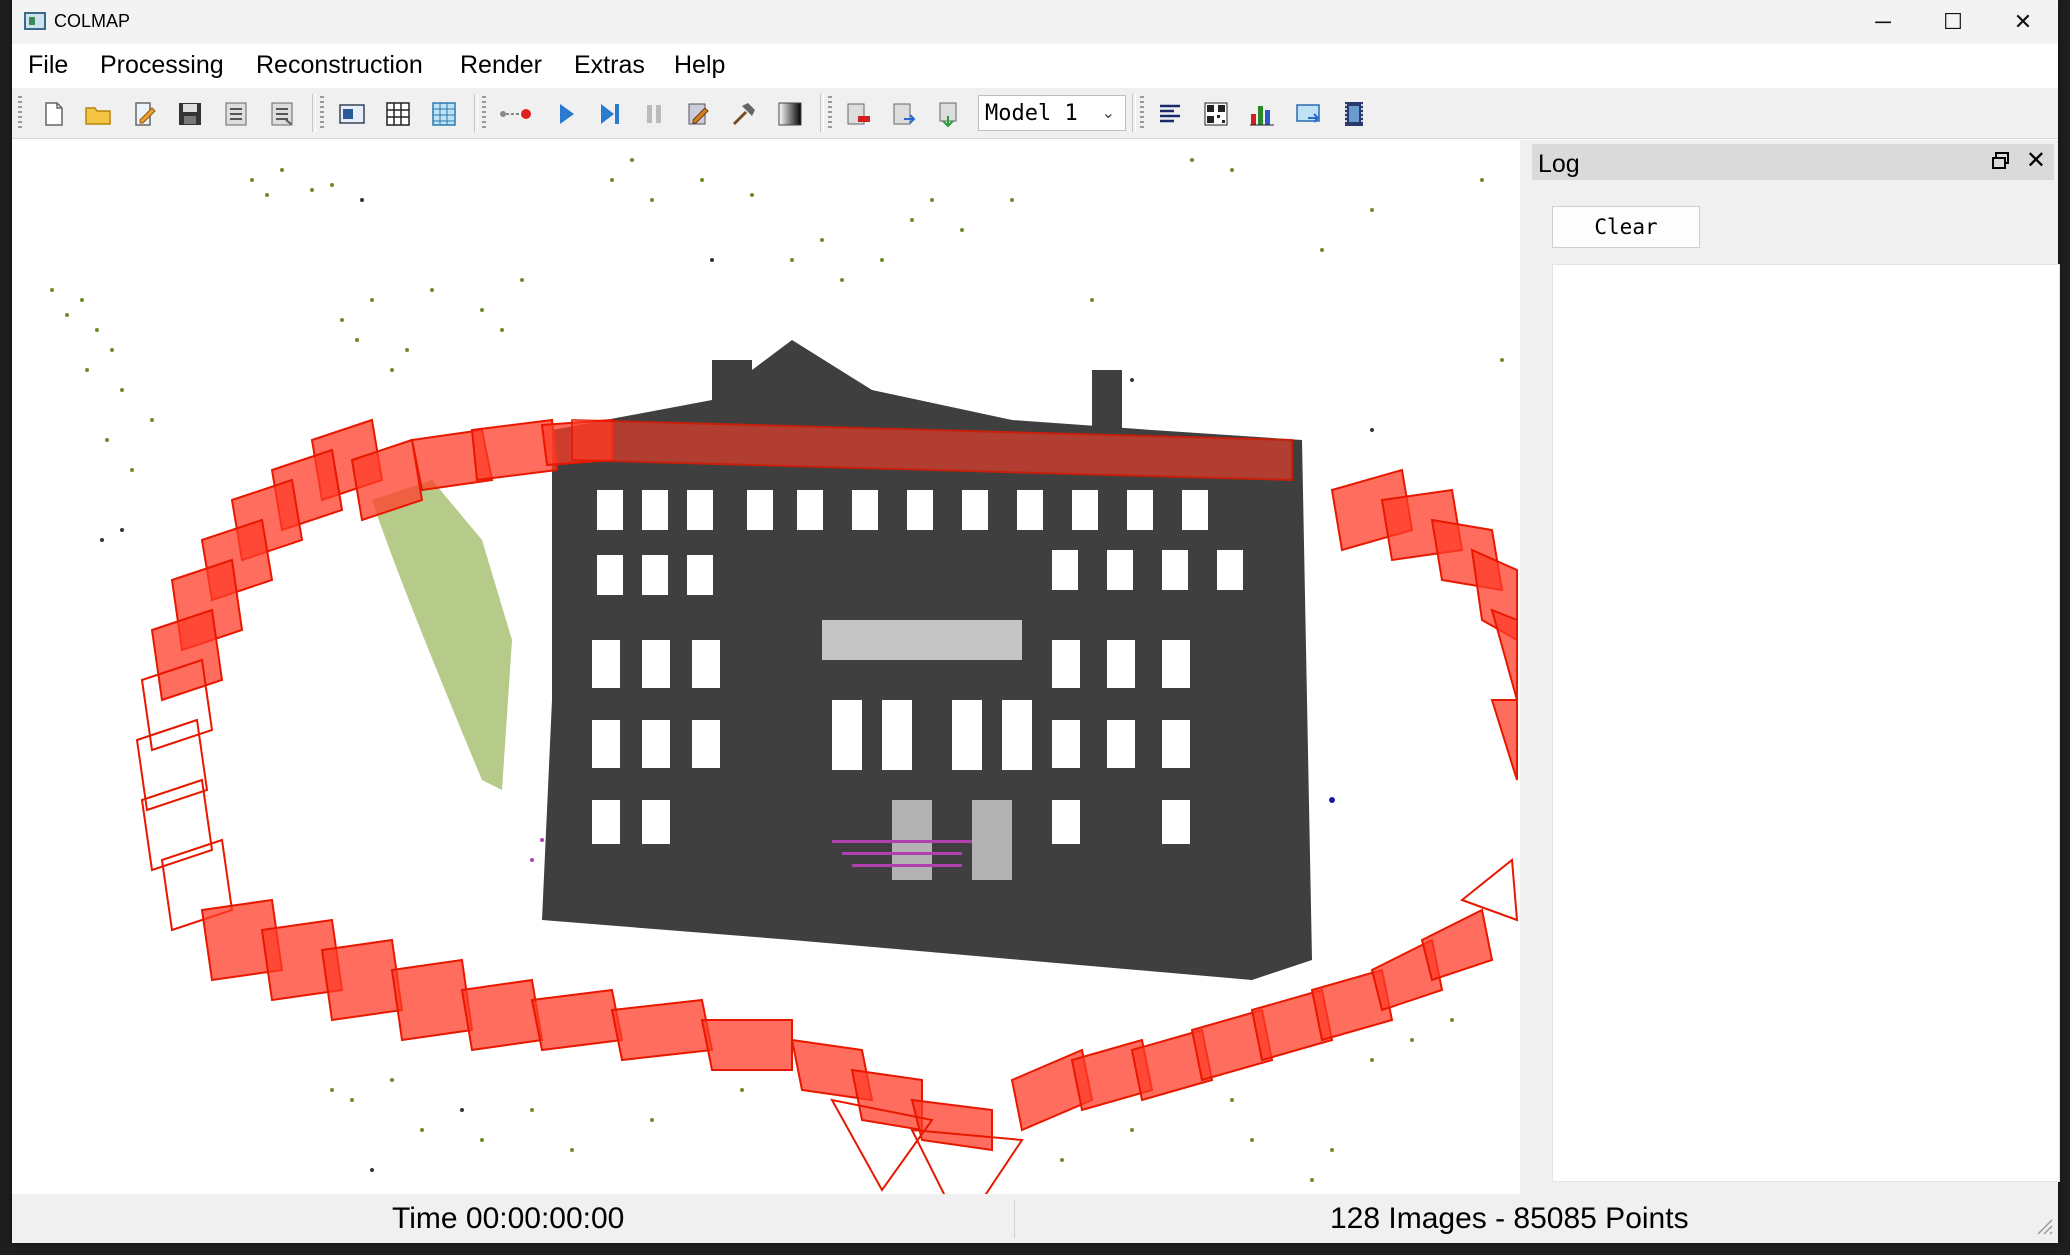 The height and width of the screenshot is (1255, 2070). Describe the element at coordinates (566, 114) in the screenshot. I see `step-reconstruction-icon` at that location.